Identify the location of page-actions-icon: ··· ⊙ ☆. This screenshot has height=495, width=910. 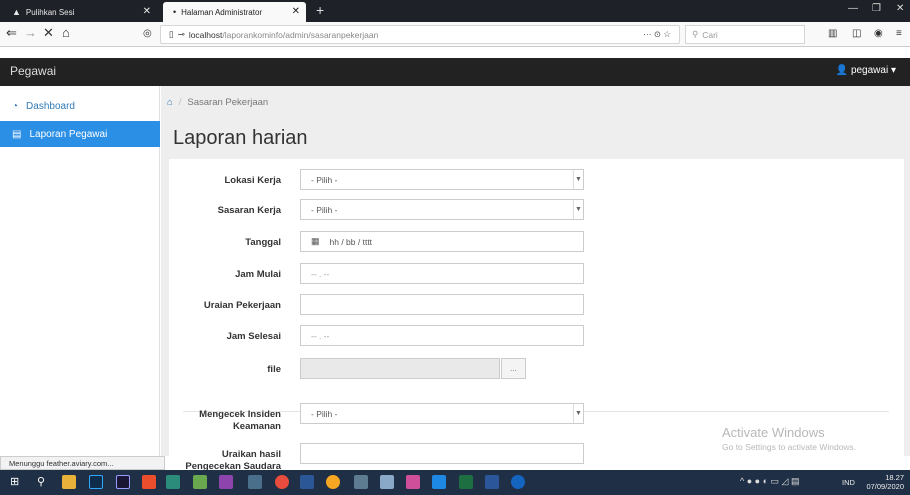
(657, 34).